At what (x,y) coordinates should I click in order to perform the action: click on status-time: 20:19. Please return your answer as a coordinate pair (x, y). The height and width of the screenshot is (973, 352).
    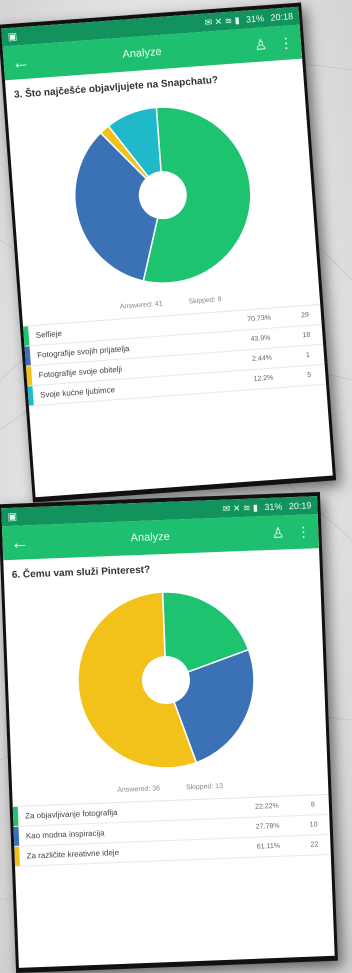
    Looking at the image, I should click on (300, 505).